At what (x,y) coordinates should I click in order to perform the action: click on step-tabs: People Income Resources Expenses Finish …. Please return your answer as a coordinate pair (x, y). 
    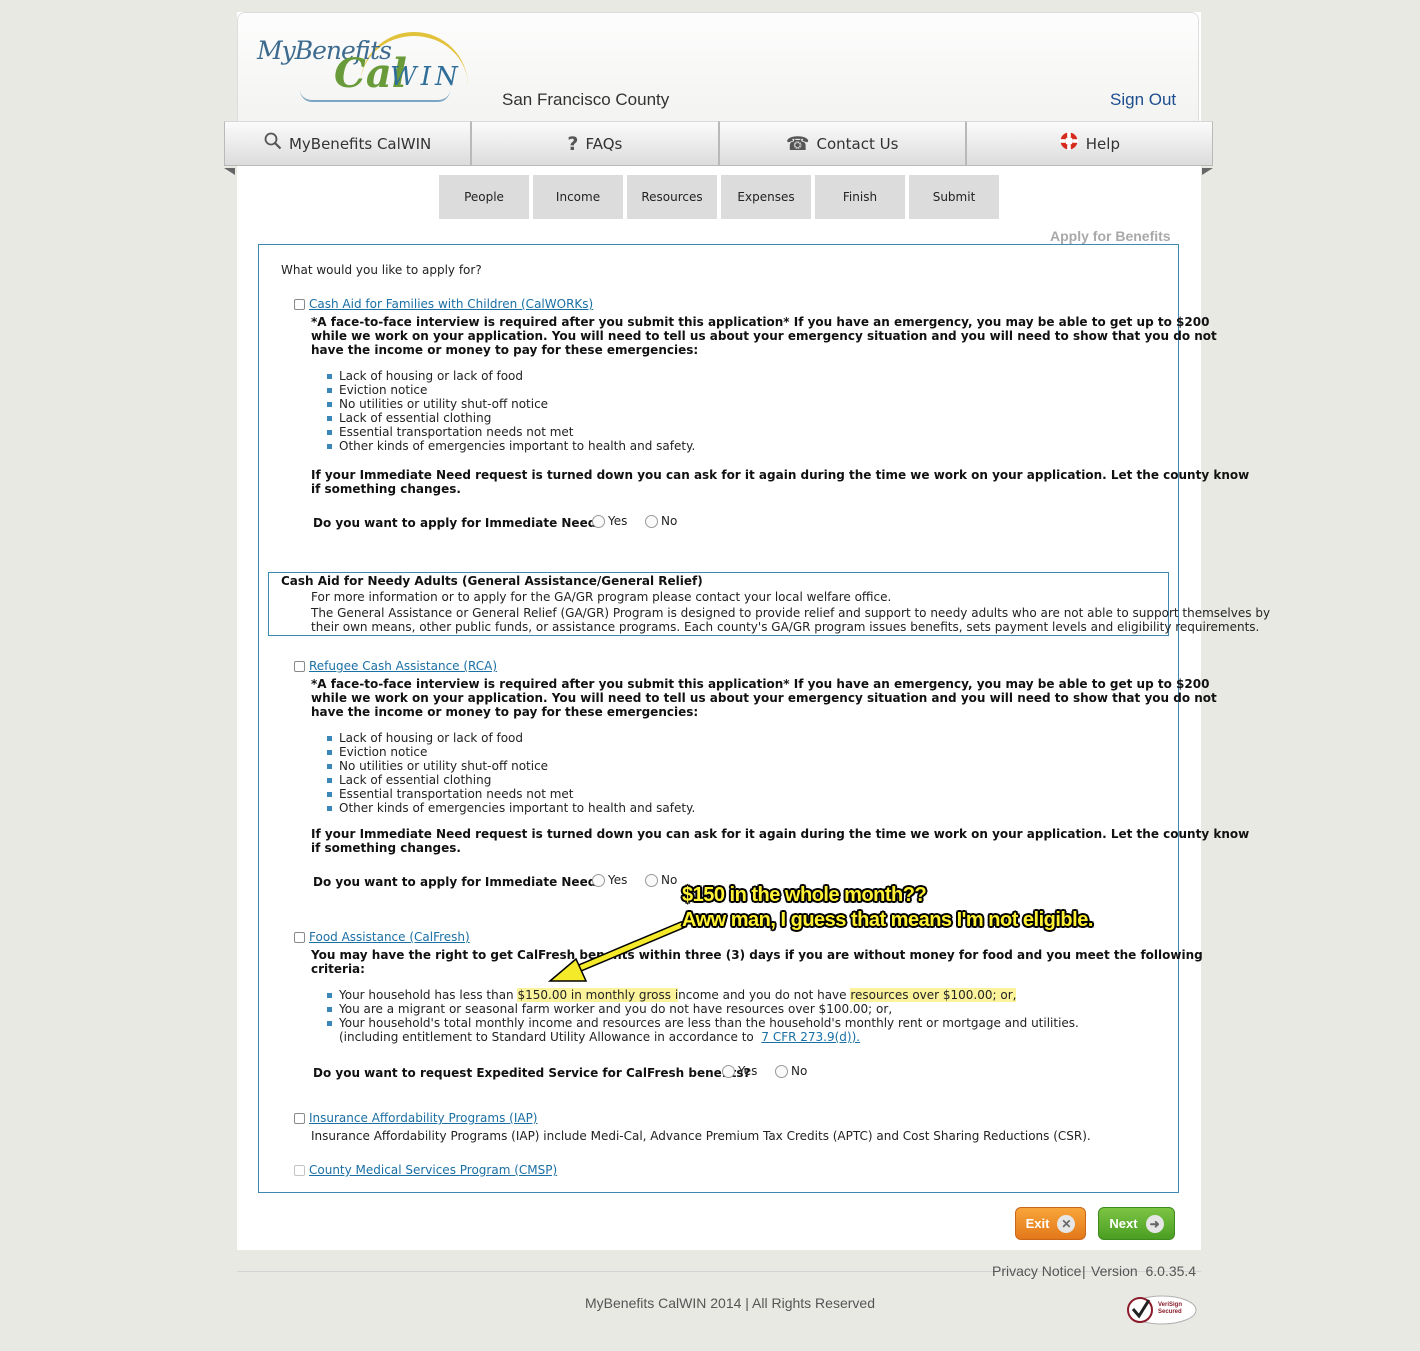
    Looking at the image, I should click on (719, 197).